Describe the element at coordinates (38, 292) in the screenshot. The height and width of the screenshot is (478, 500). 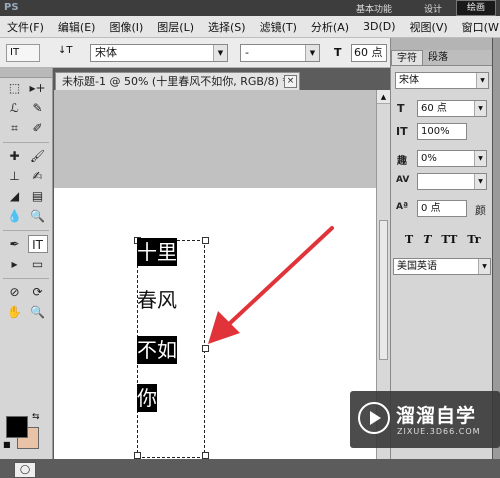
I see `3d-orbit-tool-icon: ⟳` at that location.